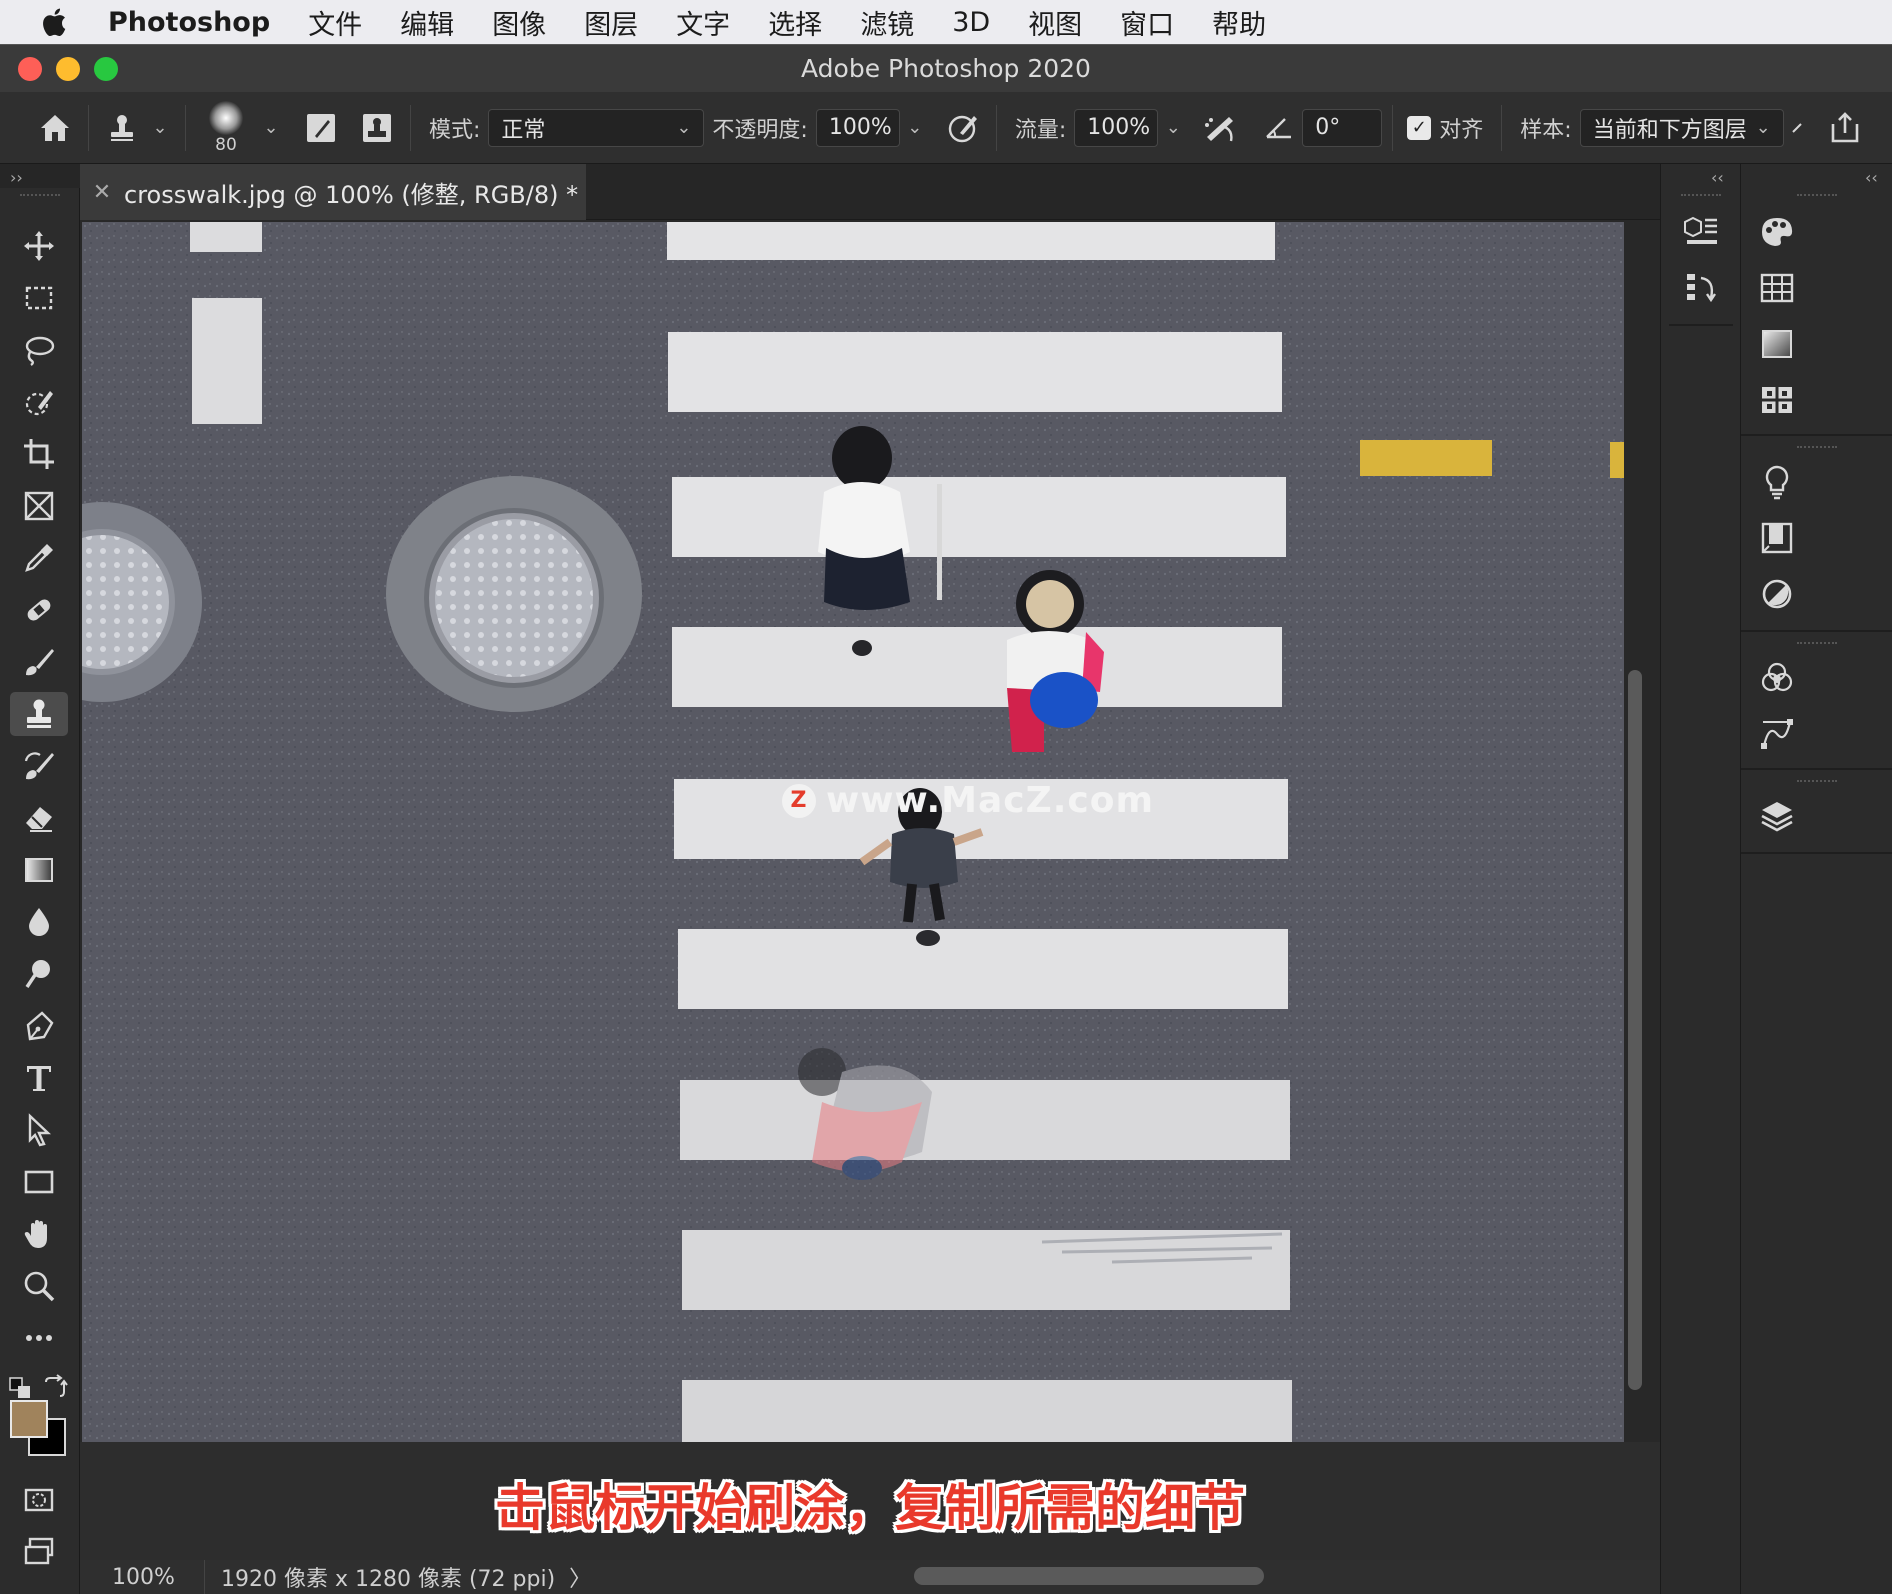 The image size is (1892, 1594). What do you see at coordinates (1701, 288) in the screenshot?
I see `history-panel-icon` at bounding box center [1701, 288].